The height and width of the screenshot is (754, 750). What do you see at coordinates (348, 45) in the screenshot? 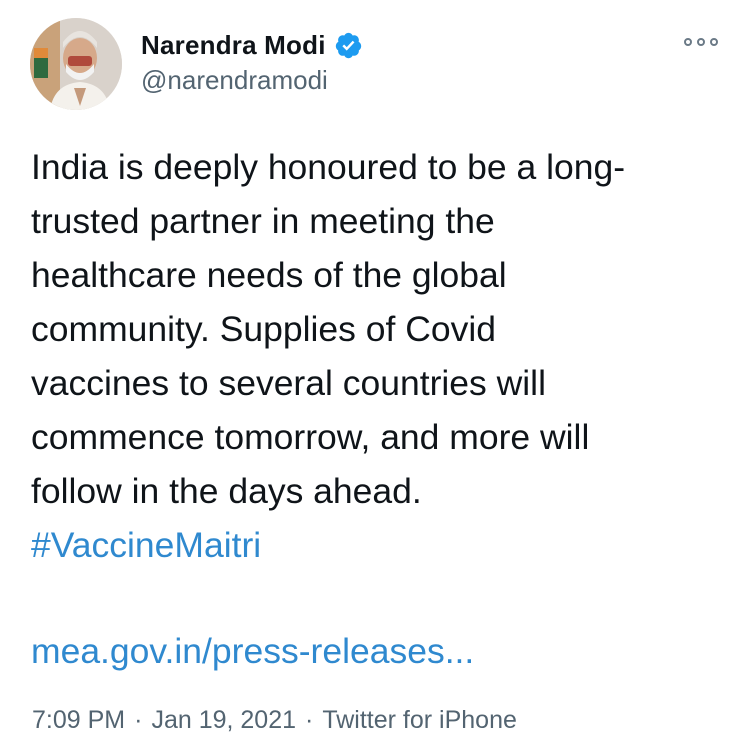
I see `verified-badge-icon` at bounding box center [348, 45].